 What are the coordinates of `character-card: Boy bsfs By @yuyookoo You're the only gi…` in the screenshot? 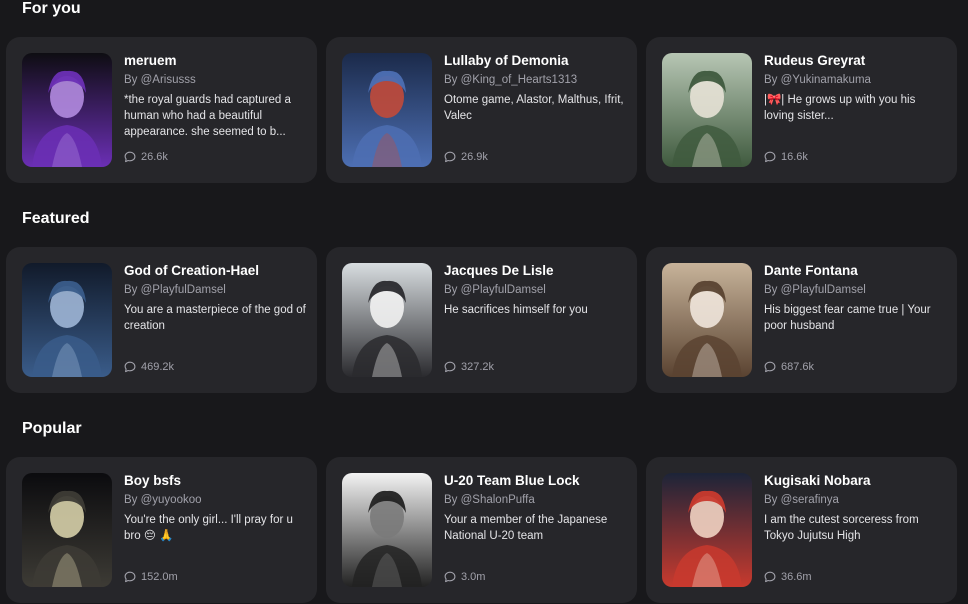 It's located at (161, 530).